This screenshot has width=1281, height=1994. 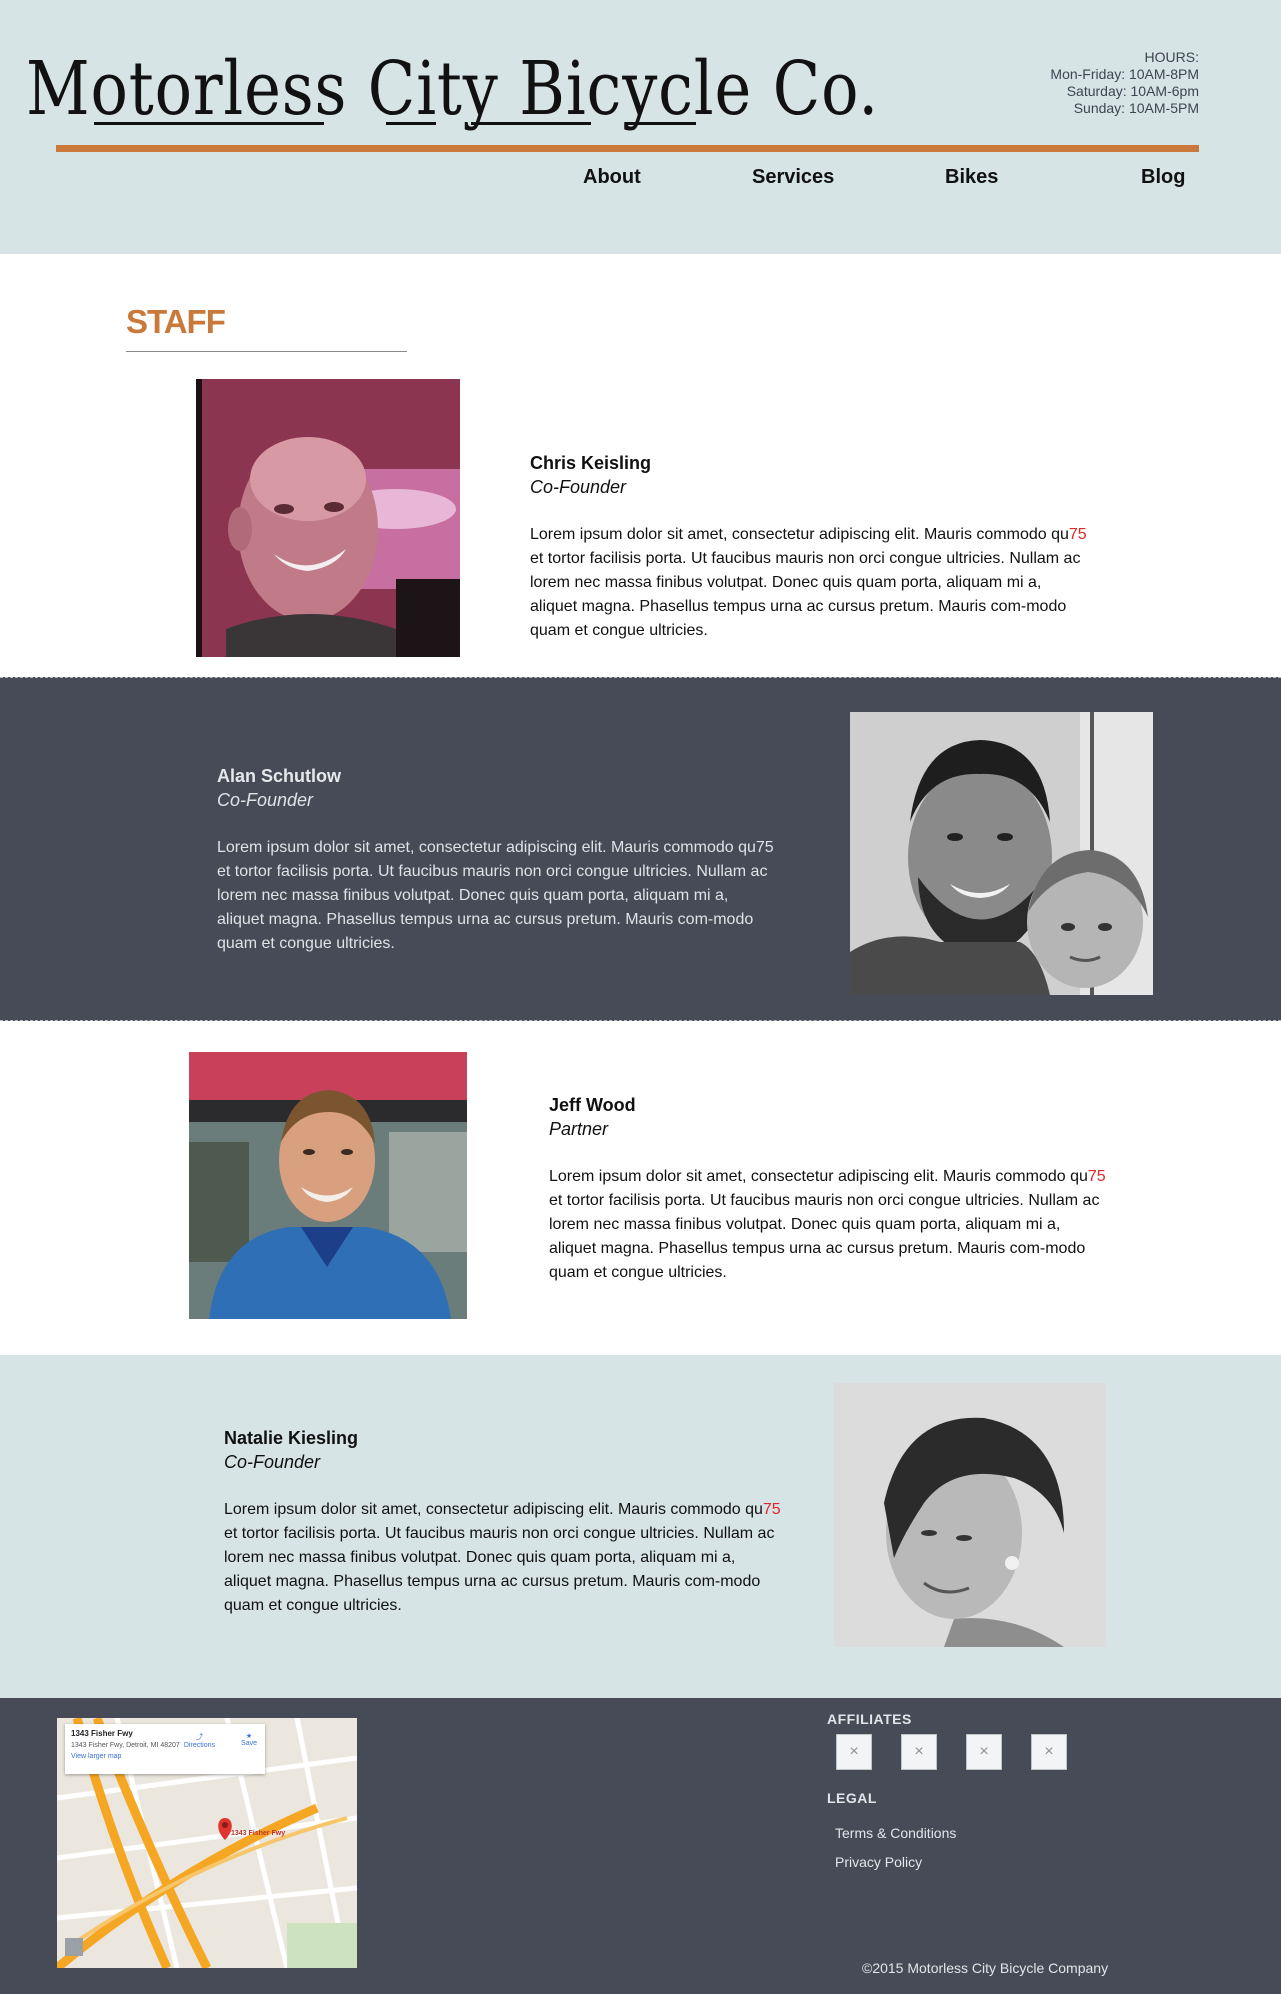 What do you see at coordinates (592, 1105) in the screenshot?
I see `staff-name: Jeff Wood` at bounding box center [592, 1105].